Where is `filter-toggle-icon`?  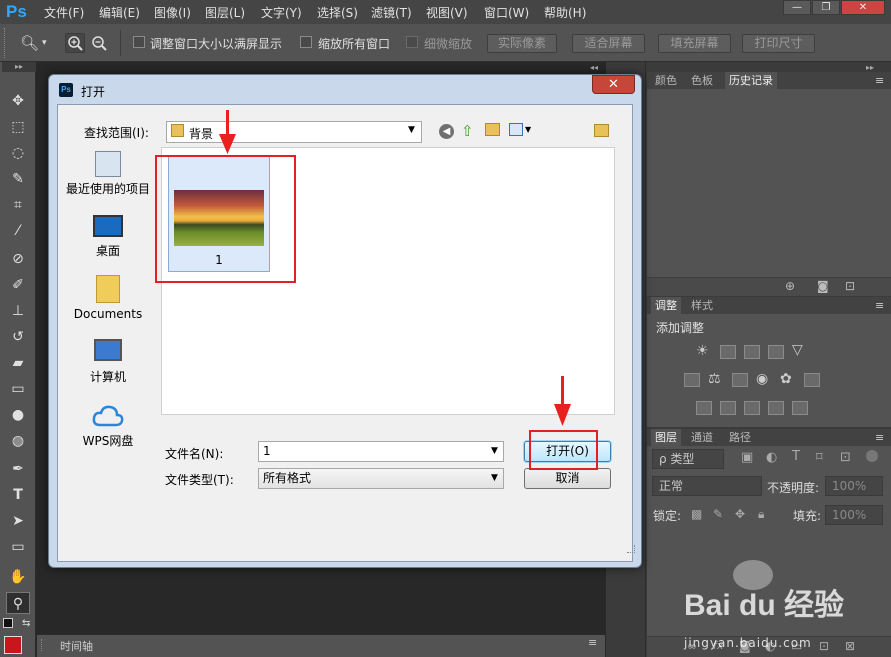
filter-toggle-icon is located at coordinates (872, 456).